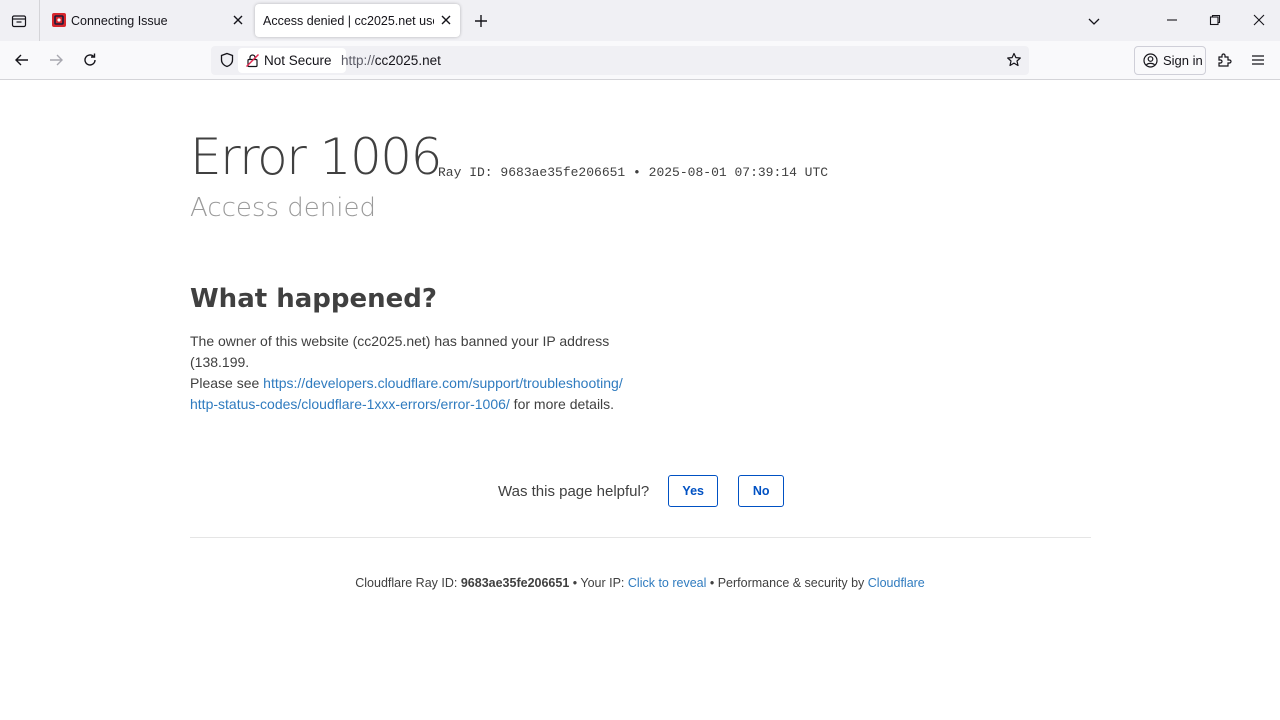 The image size is (1280, 720). I want to click on sign-in-label: Sign in, so click(1183, 60).